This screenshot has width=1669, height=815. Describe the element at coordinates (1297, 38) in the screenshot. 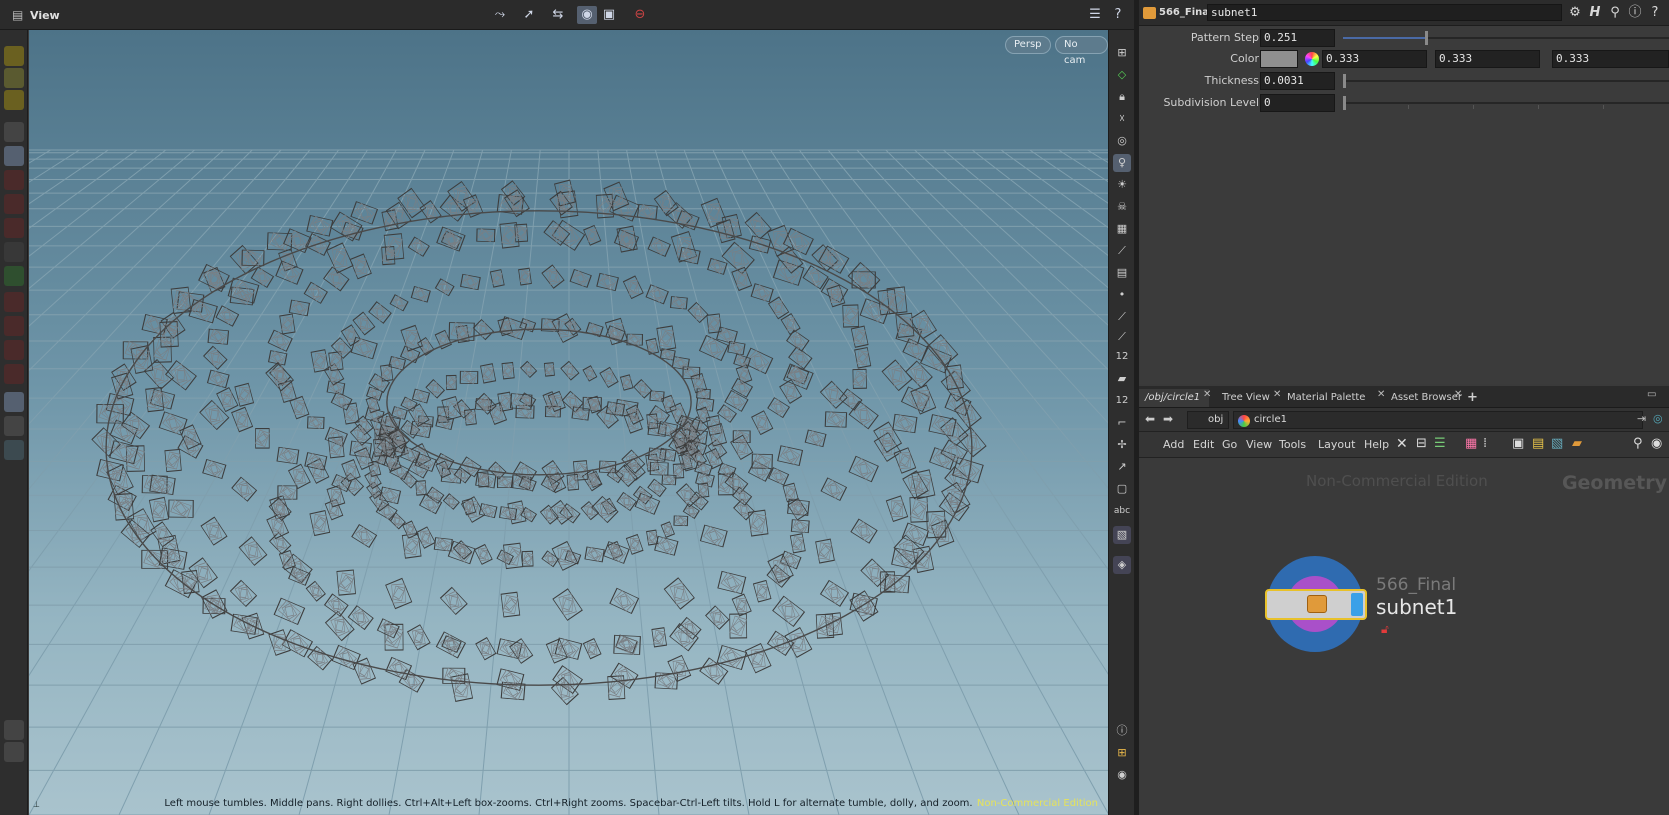

I see `pattern-step-field: 0.251` at that location.